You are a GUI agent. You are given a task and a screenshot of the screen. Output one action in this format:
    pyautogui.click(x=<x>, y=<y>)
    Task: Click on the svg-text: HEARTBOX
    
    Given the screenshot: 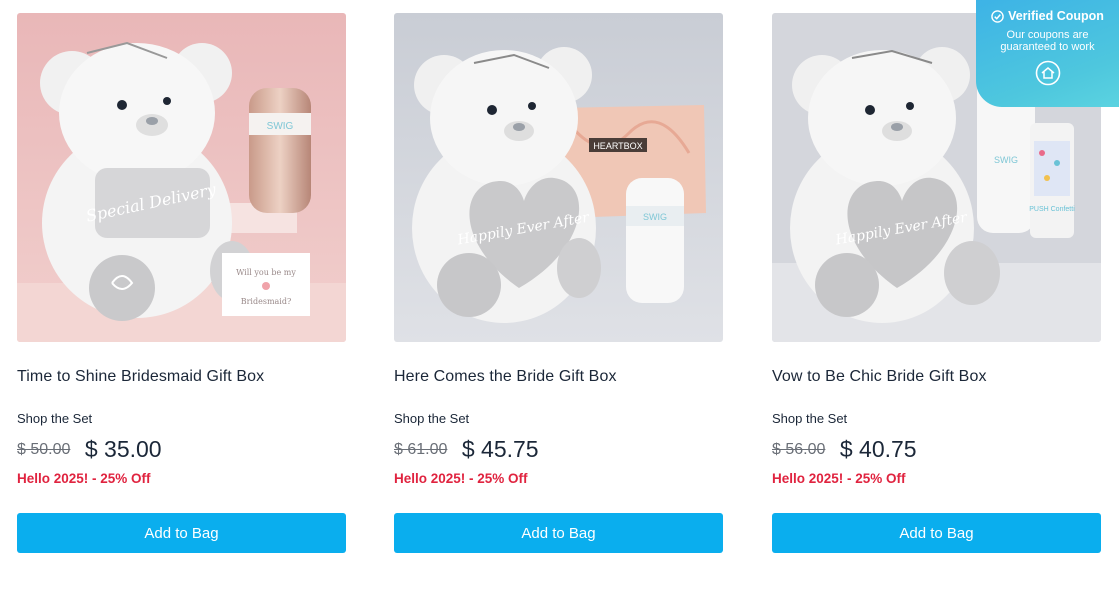 What is the action you would take?
    pyautogui.click(x=617, y=146)
    